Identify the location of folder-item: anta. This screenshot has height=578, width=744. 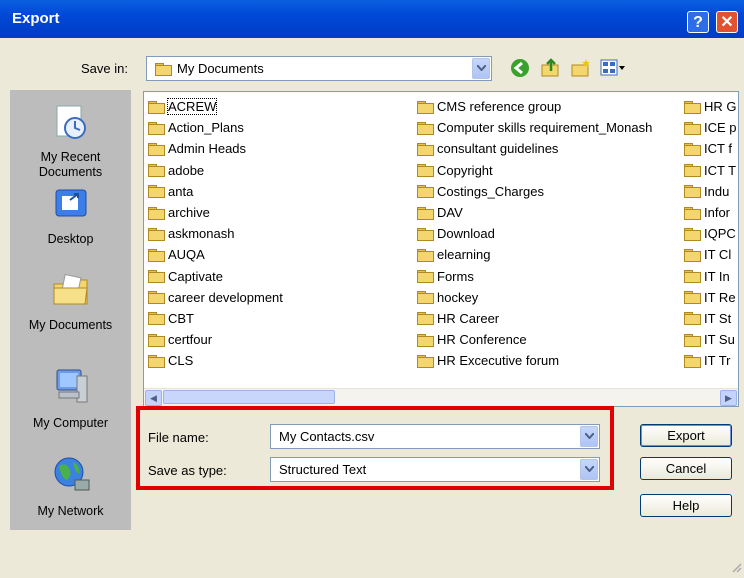
(215, 191).